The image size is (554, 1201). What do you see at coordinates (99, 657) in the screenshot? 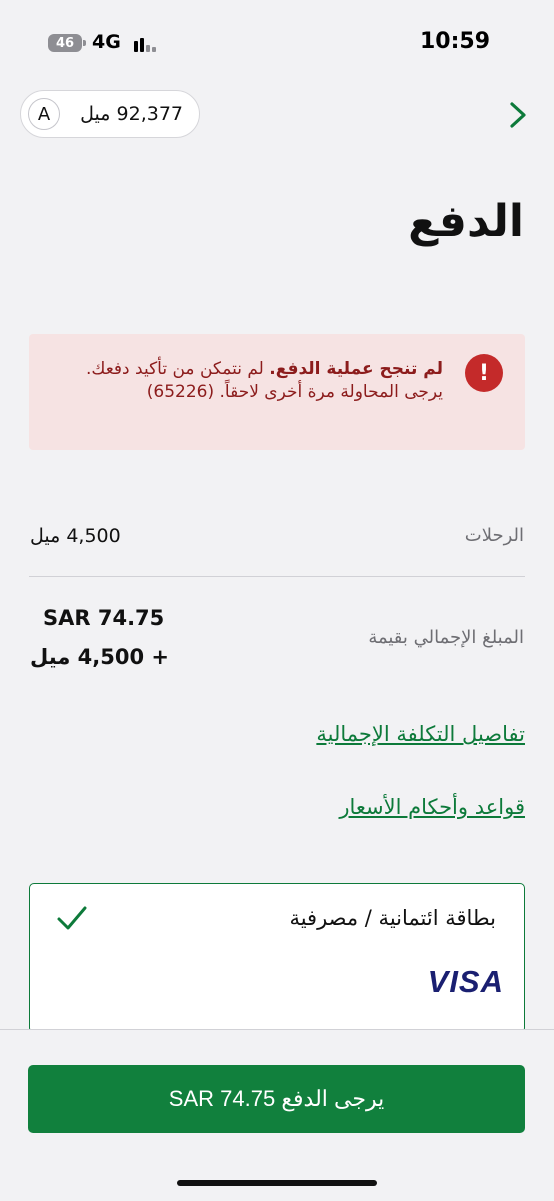
I see `total-miles: + 4,500 ميل` at bounding box center [99, 657].